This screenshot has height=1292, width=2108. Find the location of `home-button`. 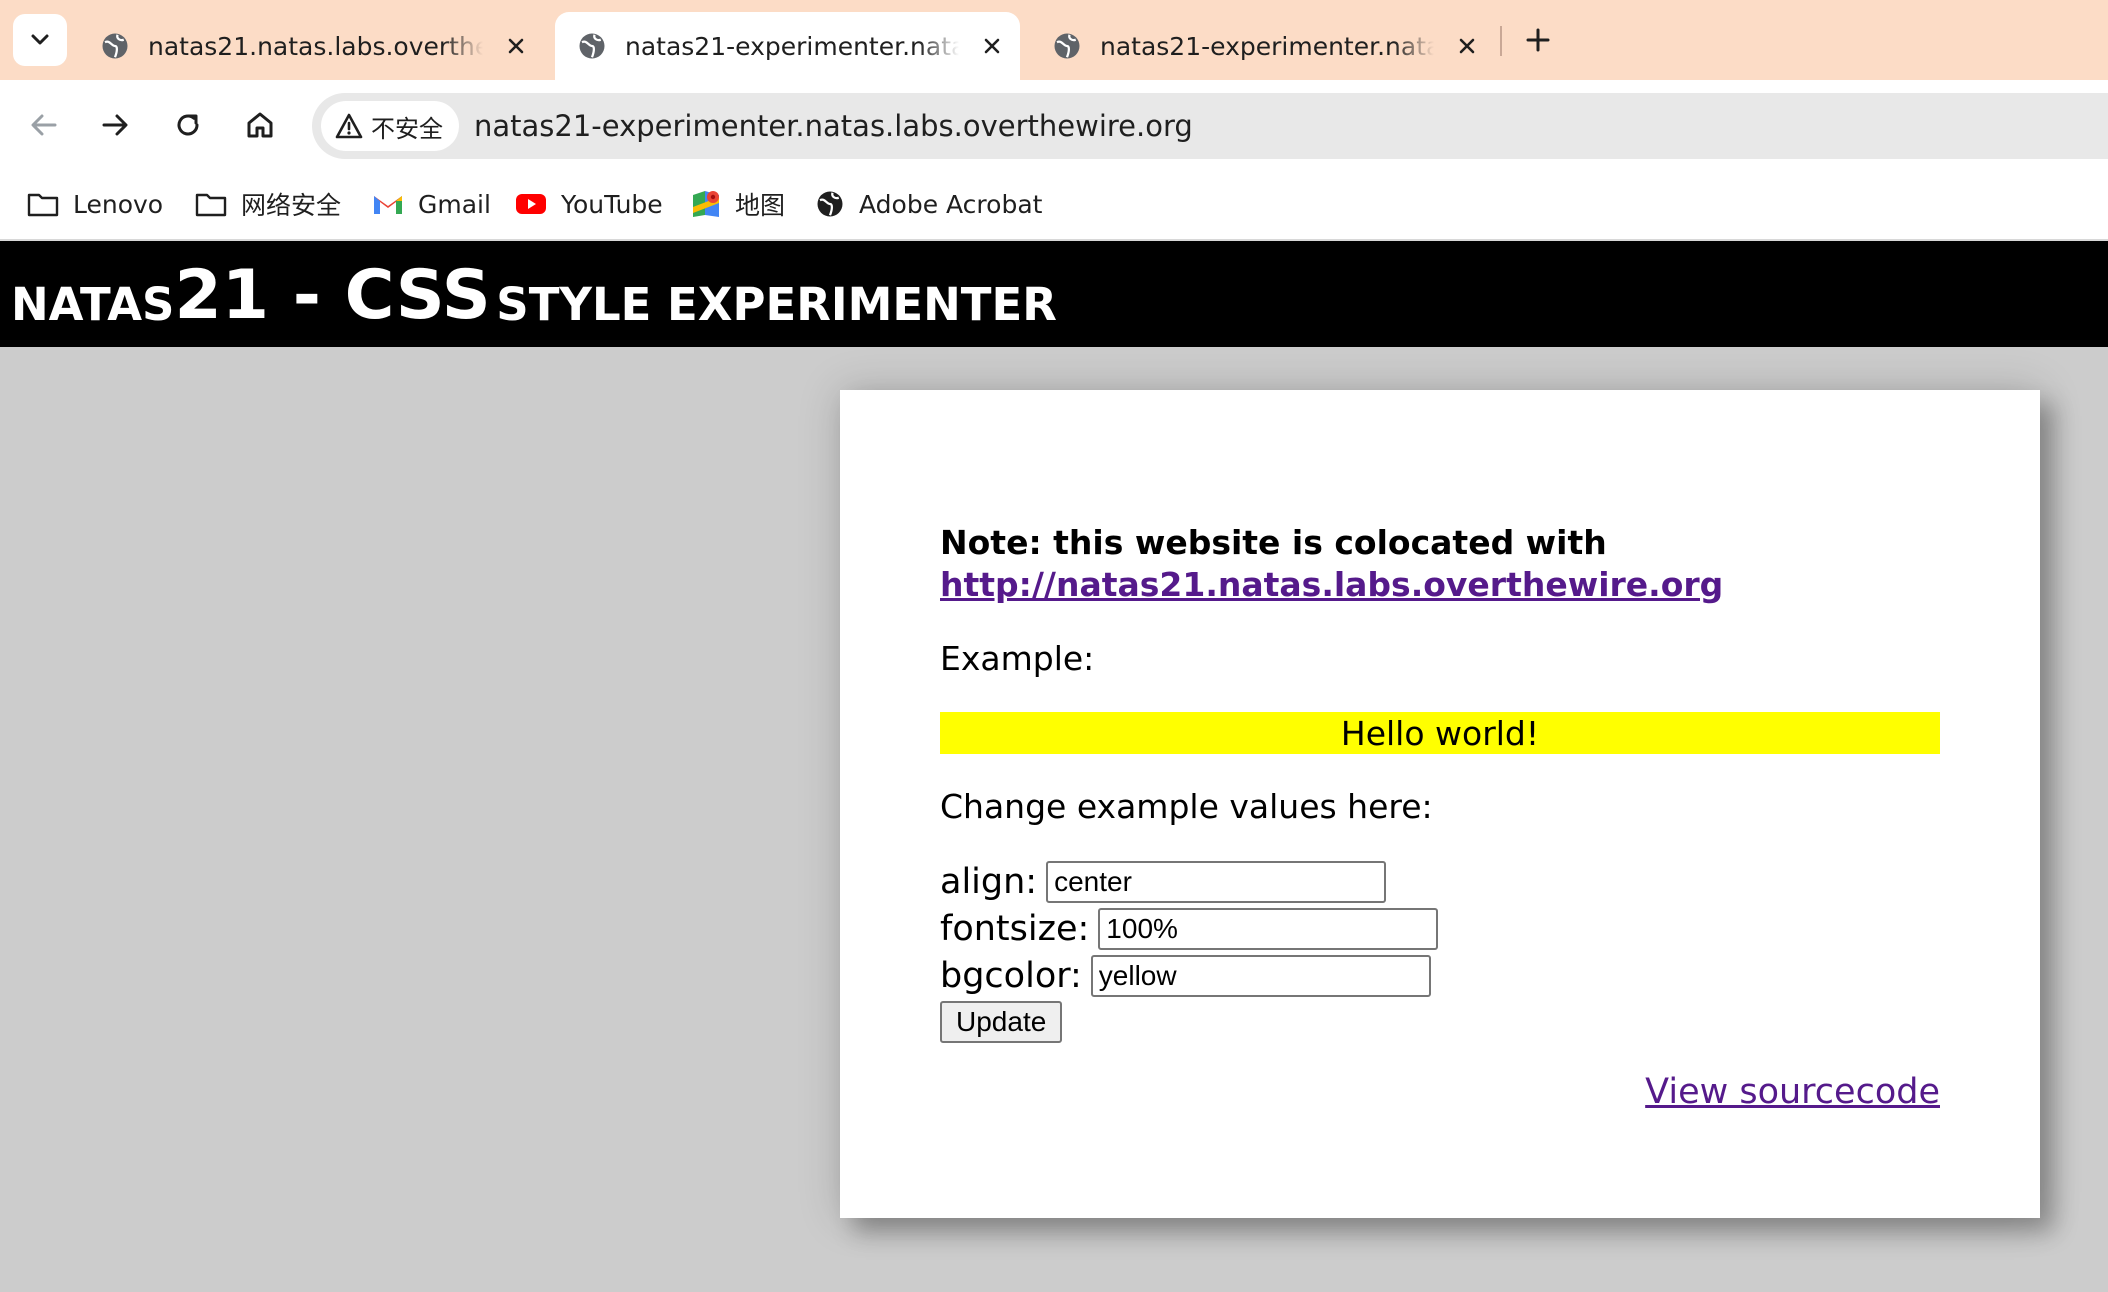

home-button is located at coordinates (260, 125).